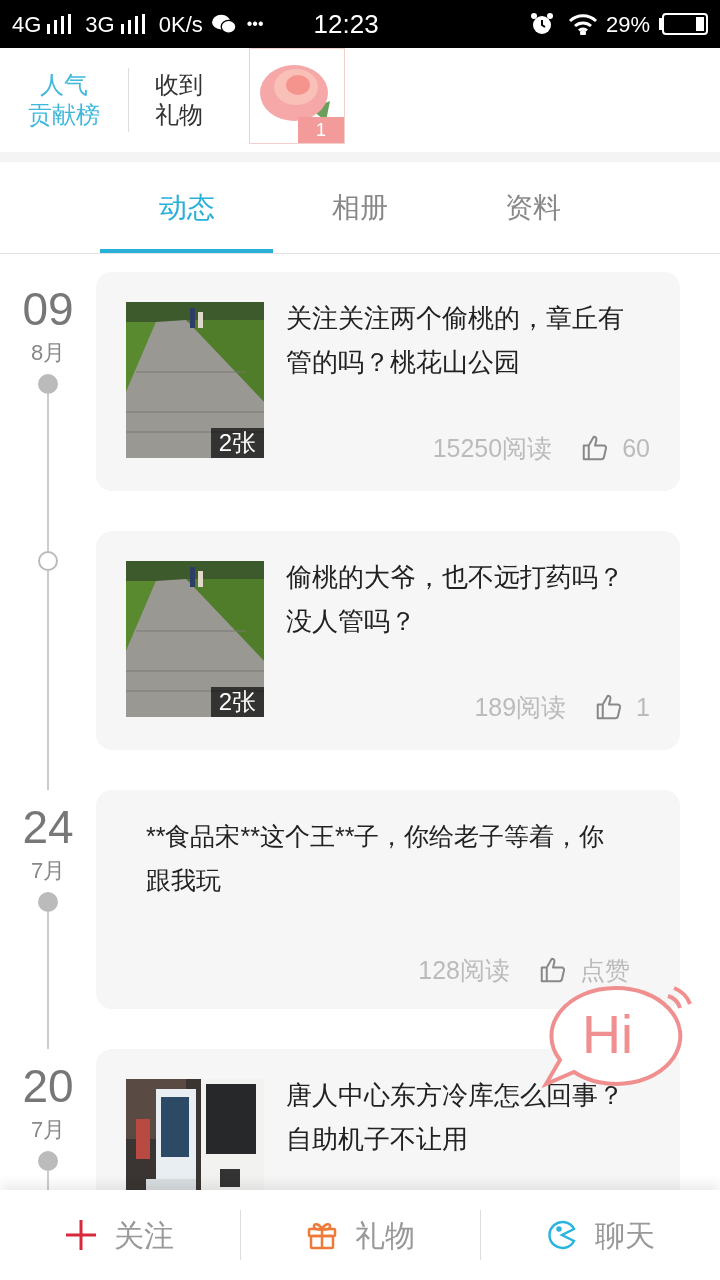 The width and height of the screenshot is (720, 1280). I want to click on tab: 相册, so click(359, 207).